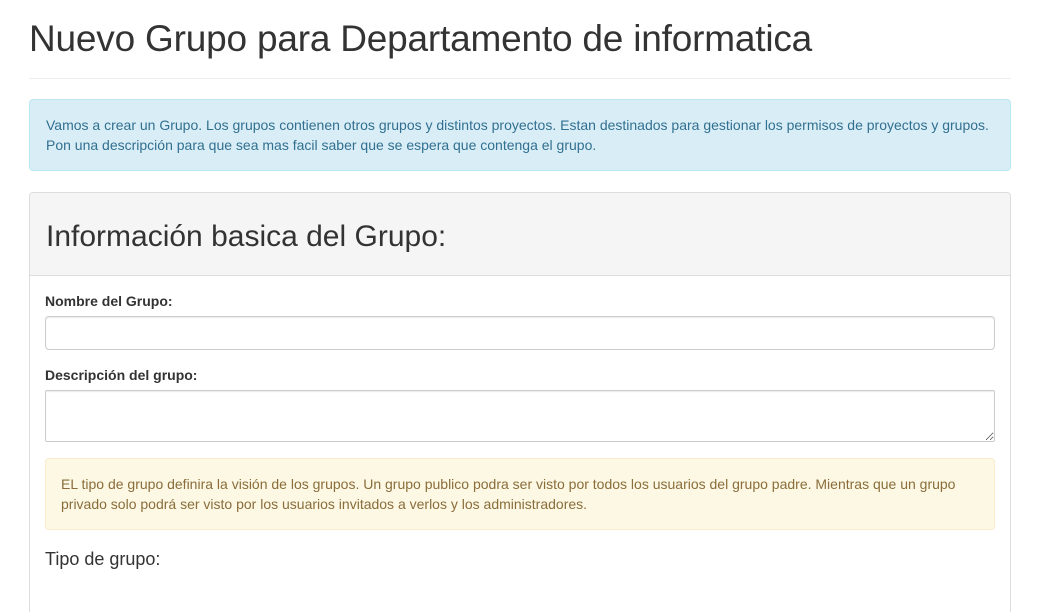  What do you see at coordinates (520, 416) in the screenshot?
I see `group-description-textarea` at bounding box center [520, 416].